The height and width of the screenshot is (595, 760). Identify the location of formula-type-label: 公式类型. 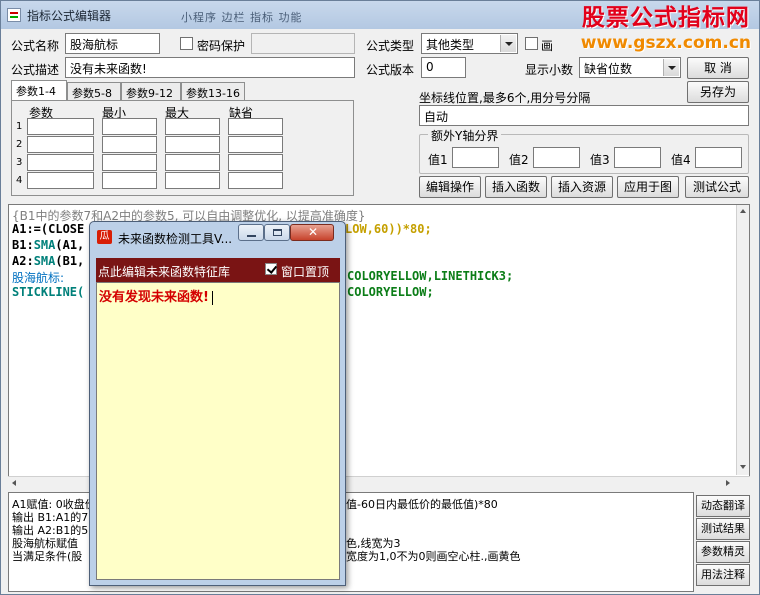
(390, 46).